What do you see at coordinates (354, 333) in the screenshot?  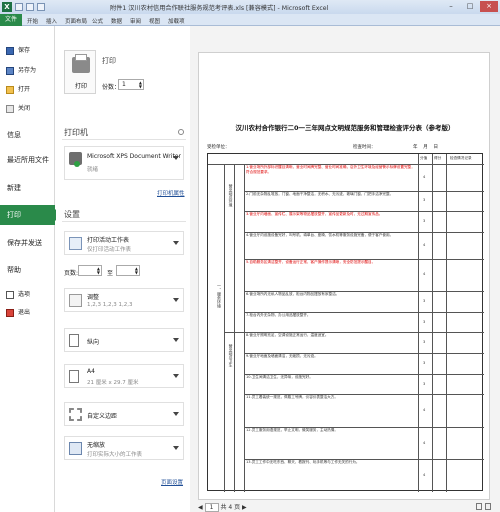 I see `table-rule` at bounding box center [354, 333].